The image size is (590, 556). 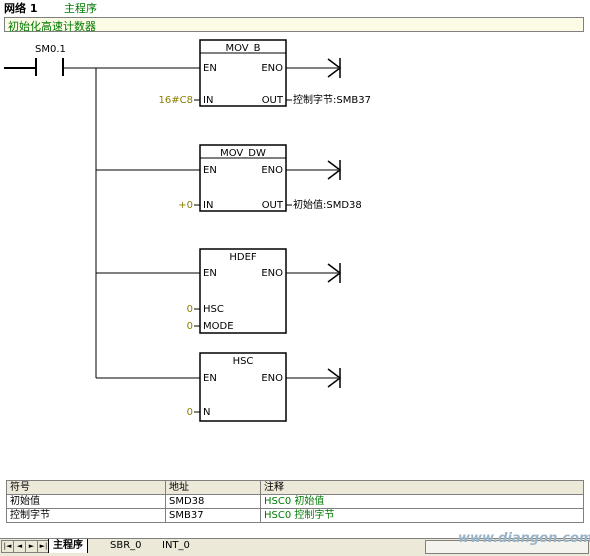 What do you see at coordinates (185, 205) in the screenshot?
I see `mov-dw-in-operand: +0` at bounding box center [185, 205].